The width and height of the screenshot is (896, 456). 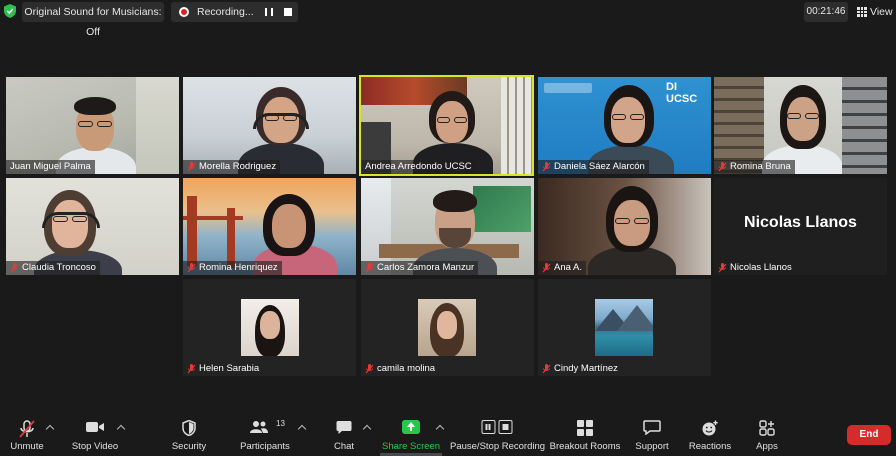 I want to click on original-sound-toggle: Original Sound for Musicians: Off, so click(x=93, y=20).